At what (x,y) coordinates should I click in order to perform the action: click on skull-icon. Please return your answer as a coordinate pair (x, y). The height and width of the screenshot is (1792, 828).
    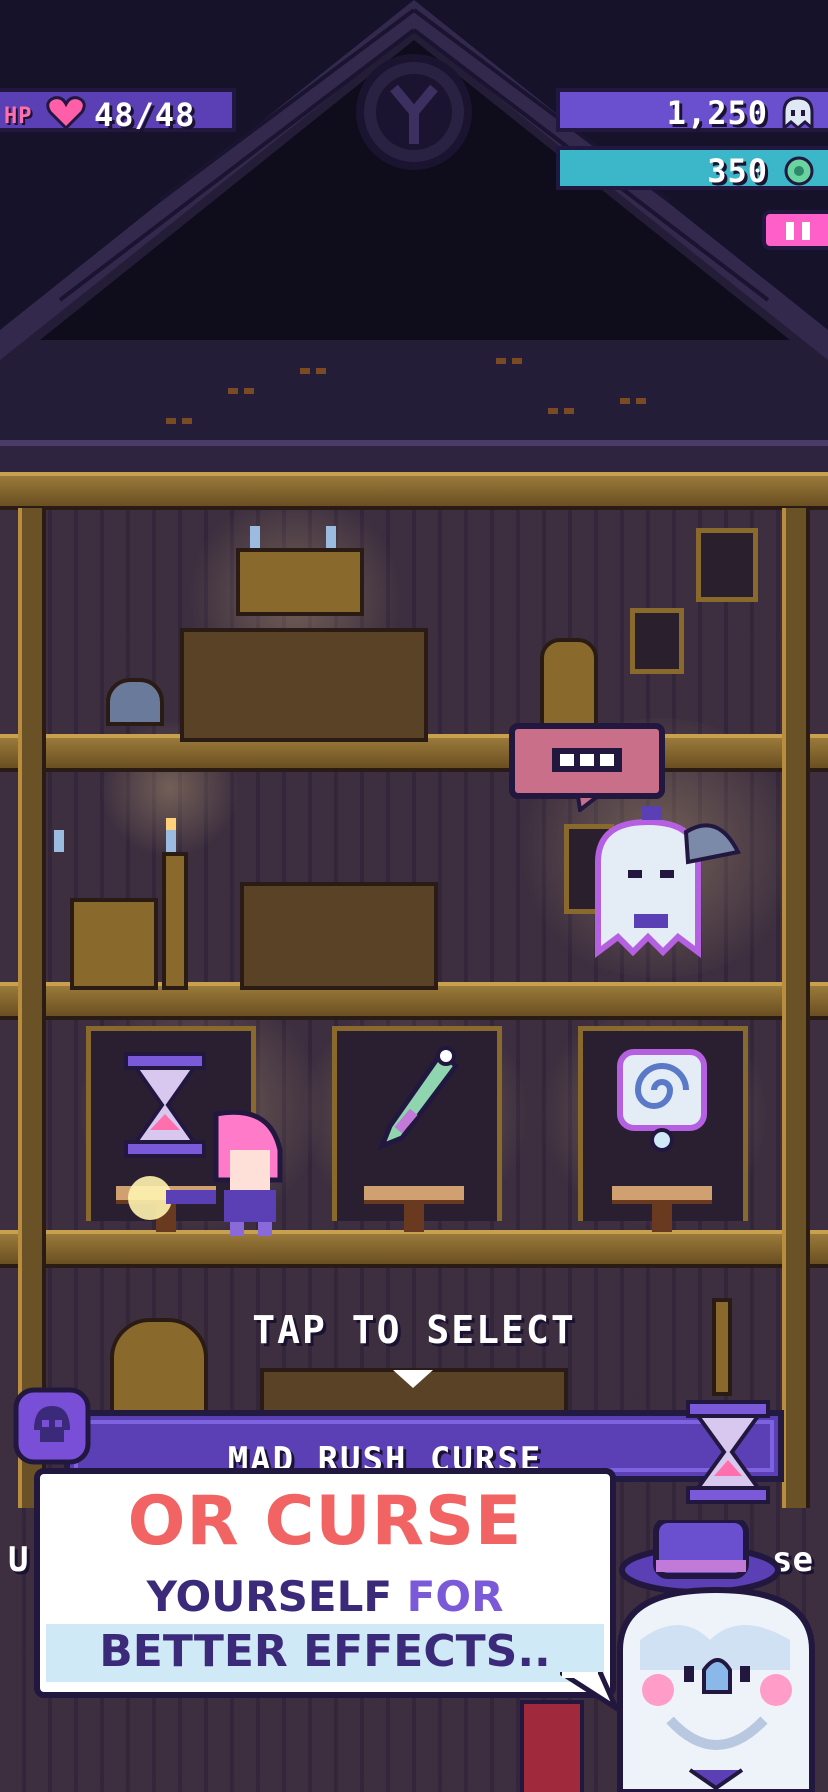
    Looking at the image, I should click on (52, 1426).